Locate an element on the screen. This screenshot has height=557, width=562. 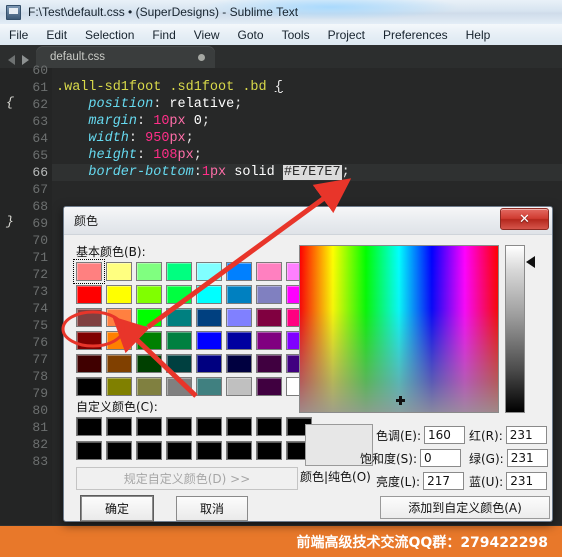
blue-field: 231 is located at coordinates (527, 481).